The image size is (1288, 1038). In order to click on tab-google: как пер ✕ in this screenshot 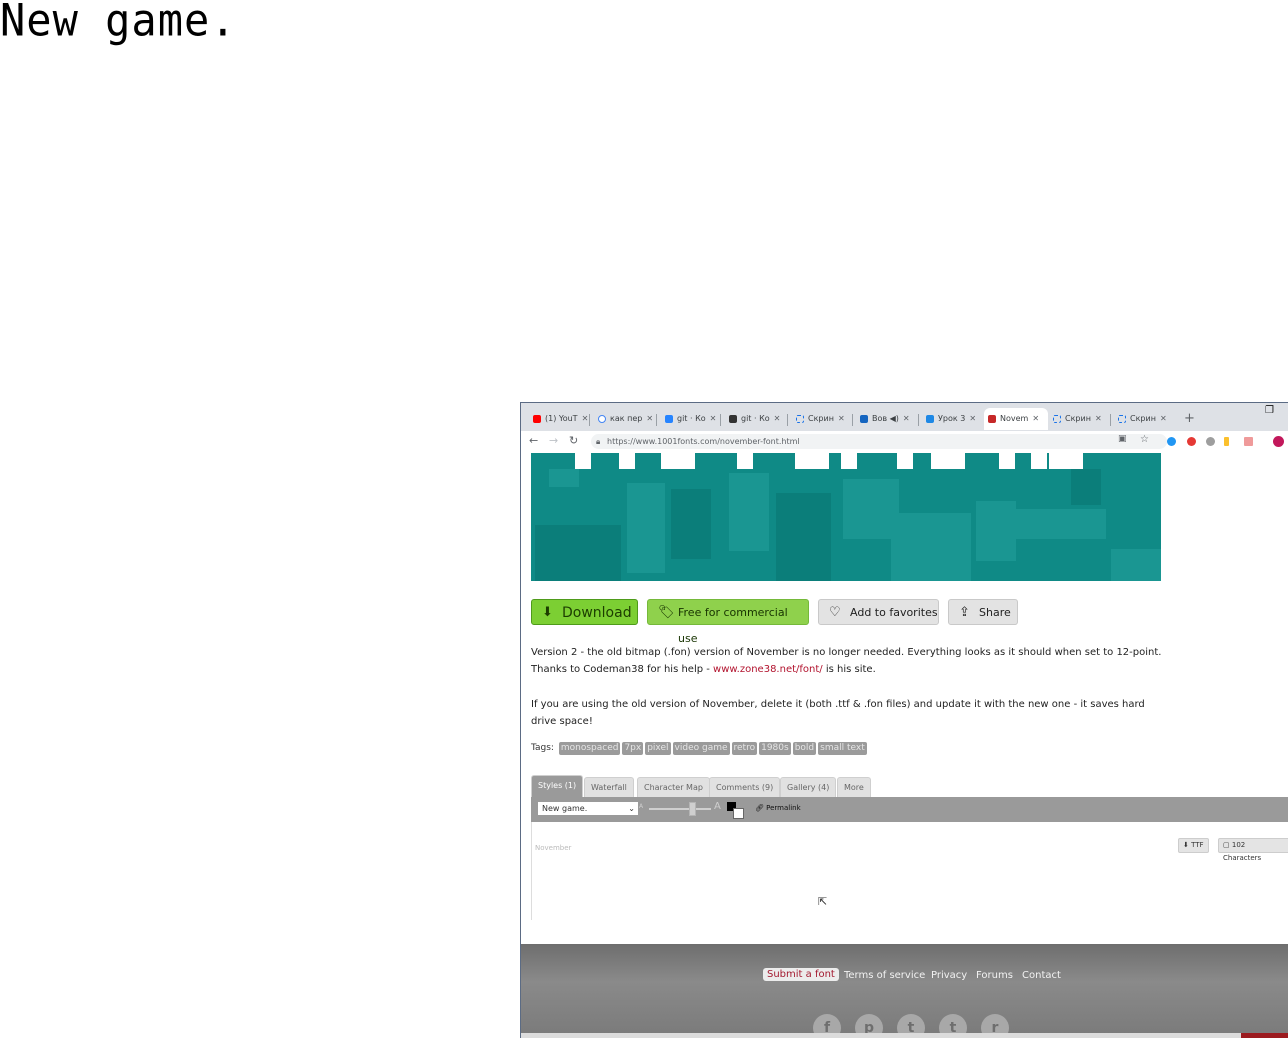, I will do `click(626, 419)`.